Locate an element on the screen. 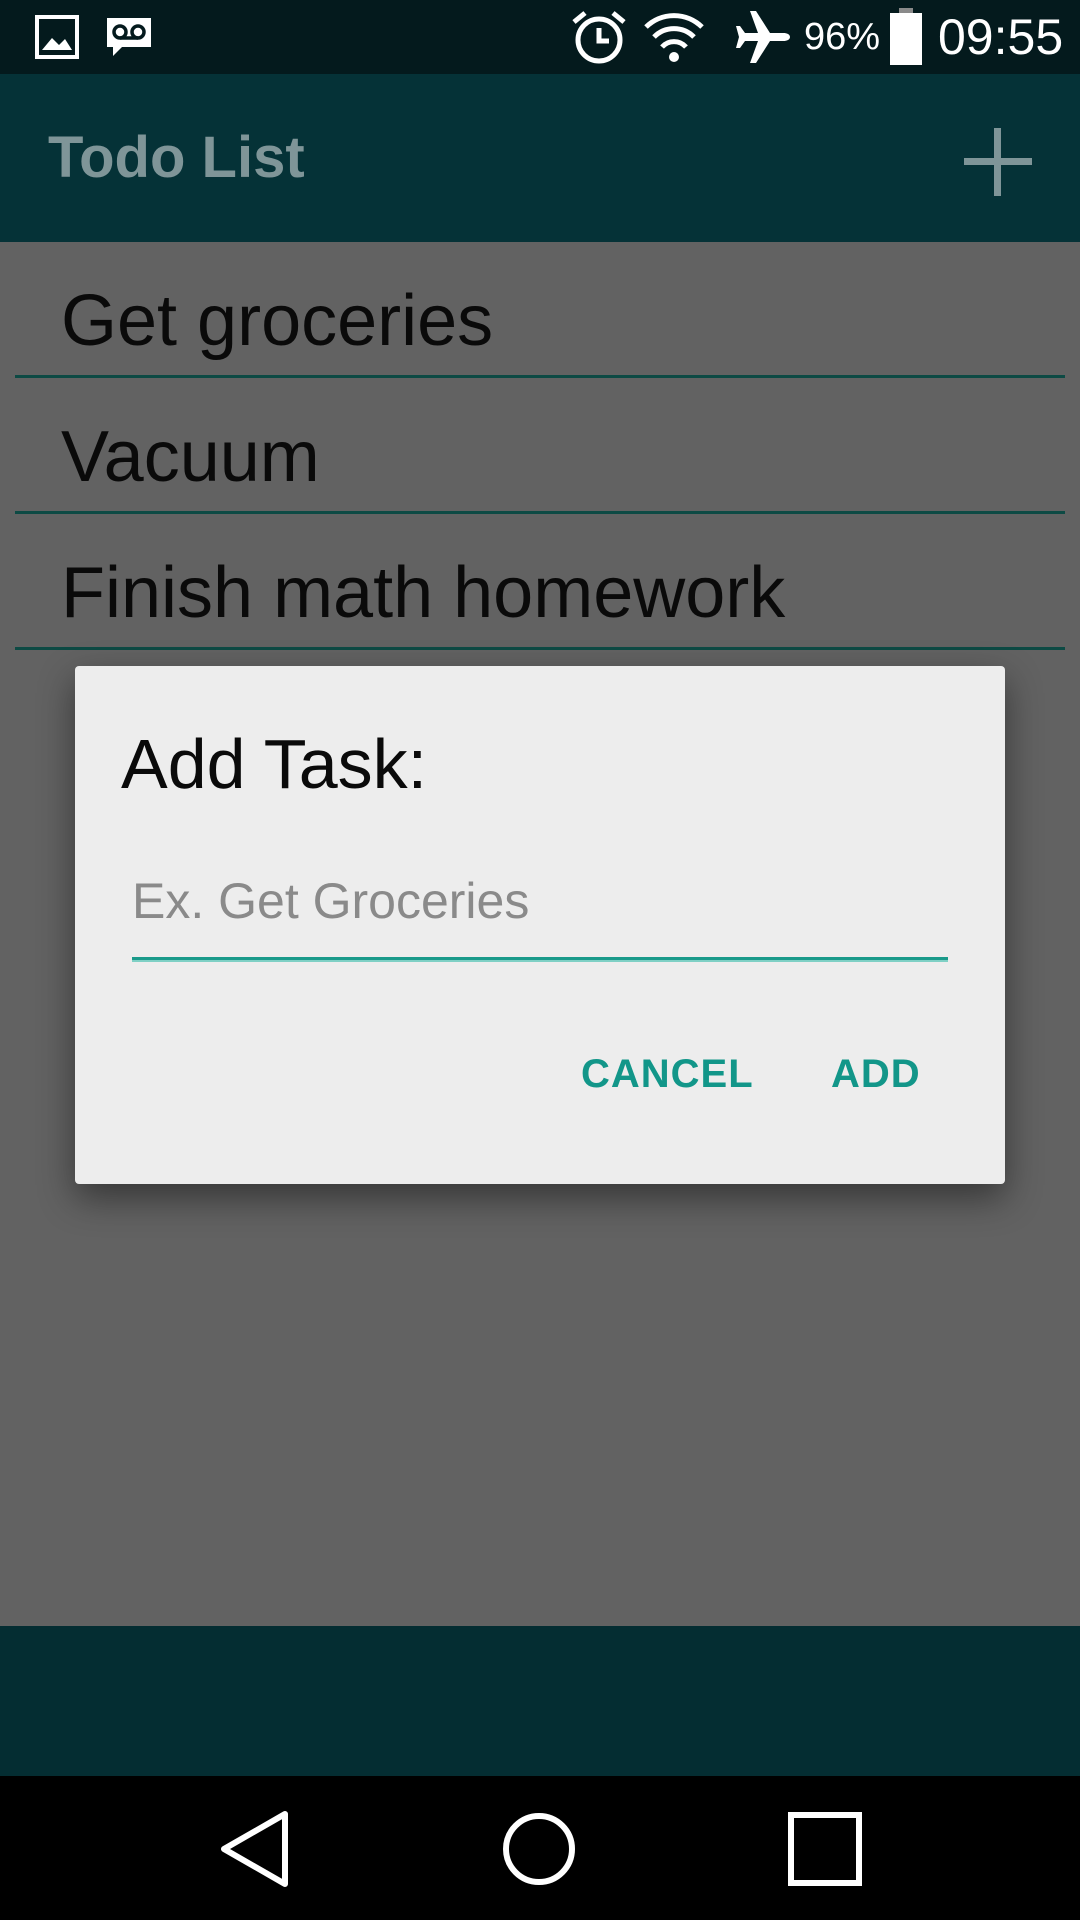 Image resolution: width=1080 pixels, height=1920 pixels. home-icon is located at coordinates (539, 1849).